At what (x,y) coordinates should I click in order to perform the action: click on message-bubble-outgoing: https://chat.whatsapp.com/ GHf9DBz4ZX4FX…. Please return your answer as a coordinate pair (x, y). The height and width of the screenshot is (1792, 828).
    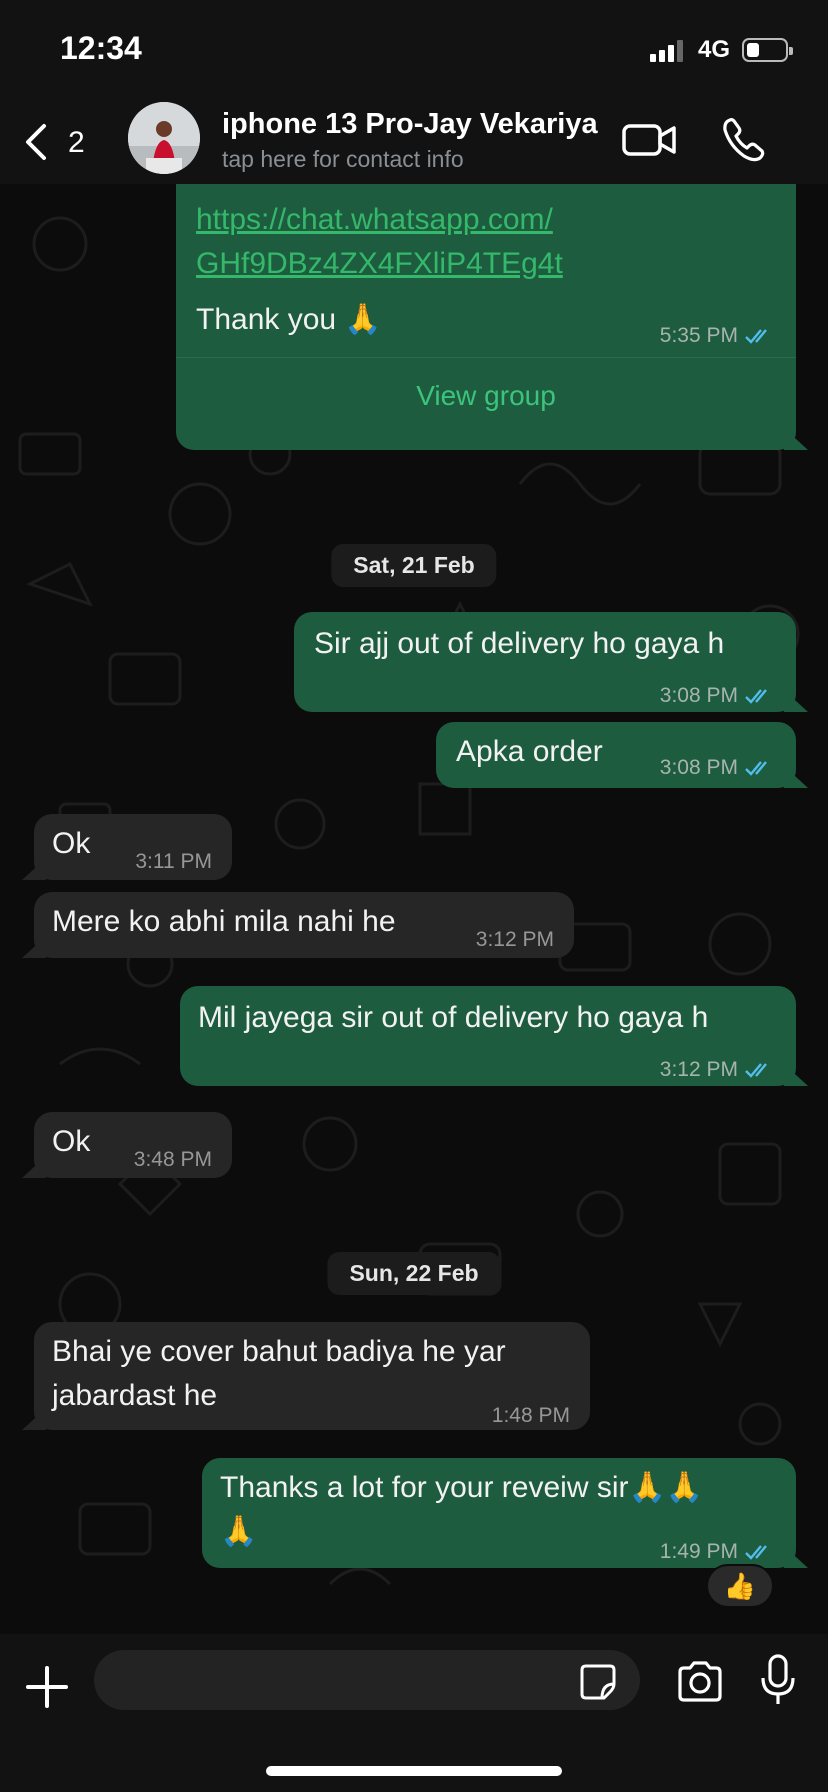
    Looking at the image, I should click on (486, 317).